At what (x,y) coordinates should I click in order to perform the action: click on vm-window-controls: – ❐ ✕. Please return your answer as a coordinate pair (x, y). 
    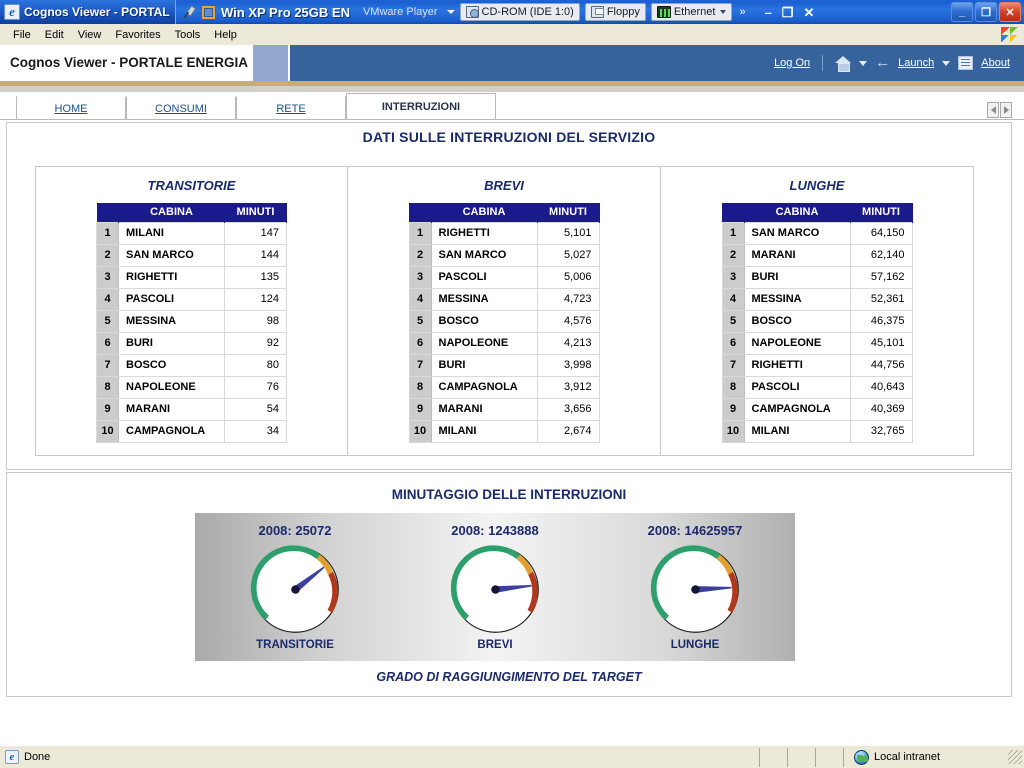
    Looking at the image, I should click on (790, 12).